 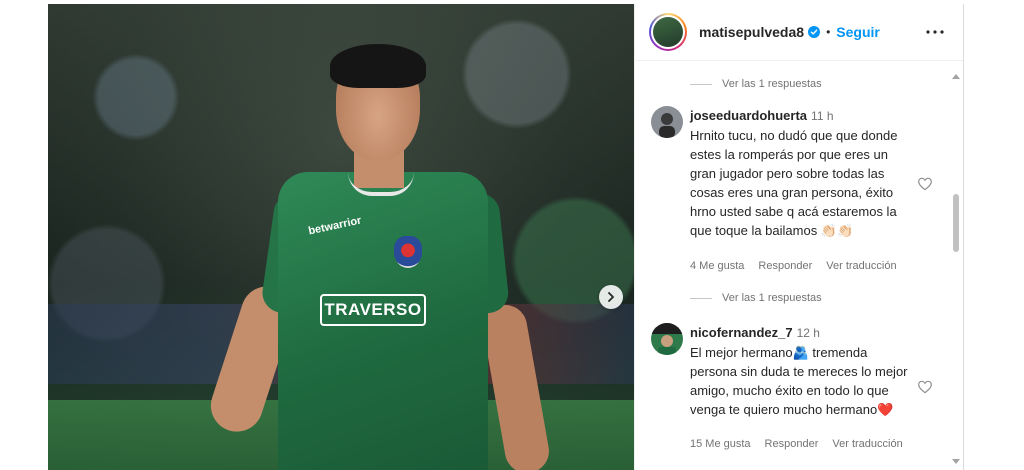 What do you see at coordinates (814, 32) in the screenshot?
I see `verified-badge-icon` at bounding box center [814, 32].